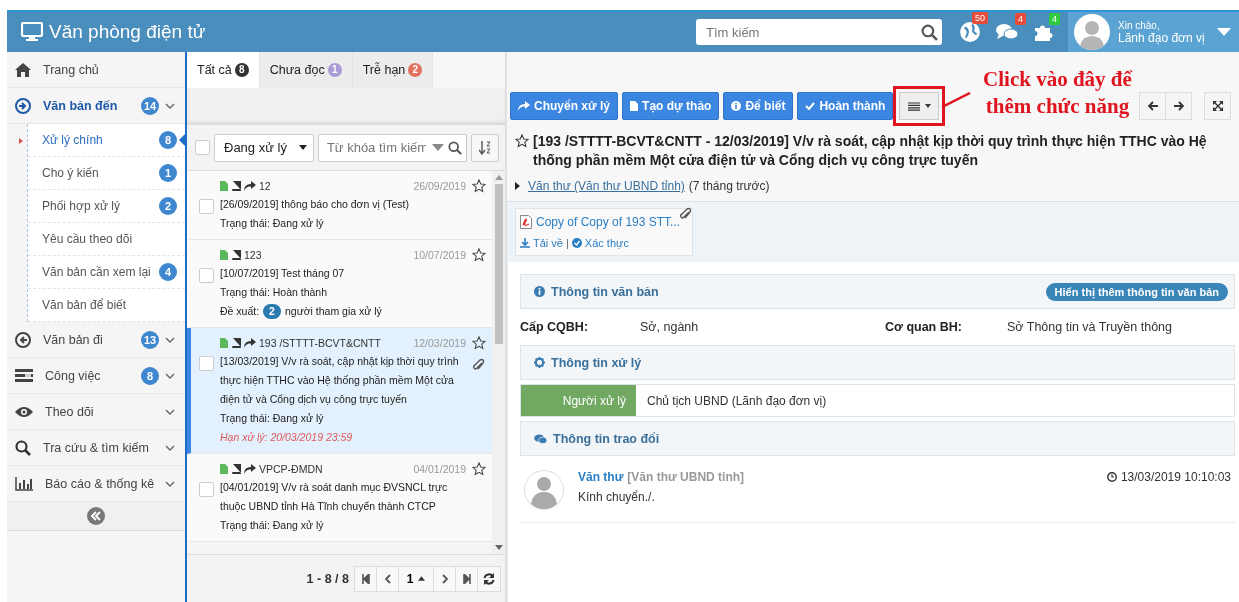  Describe the element at coordinates (81, 206) in the screenshot. I see `sidebar-label: Phối hợp xử lý` at that location.